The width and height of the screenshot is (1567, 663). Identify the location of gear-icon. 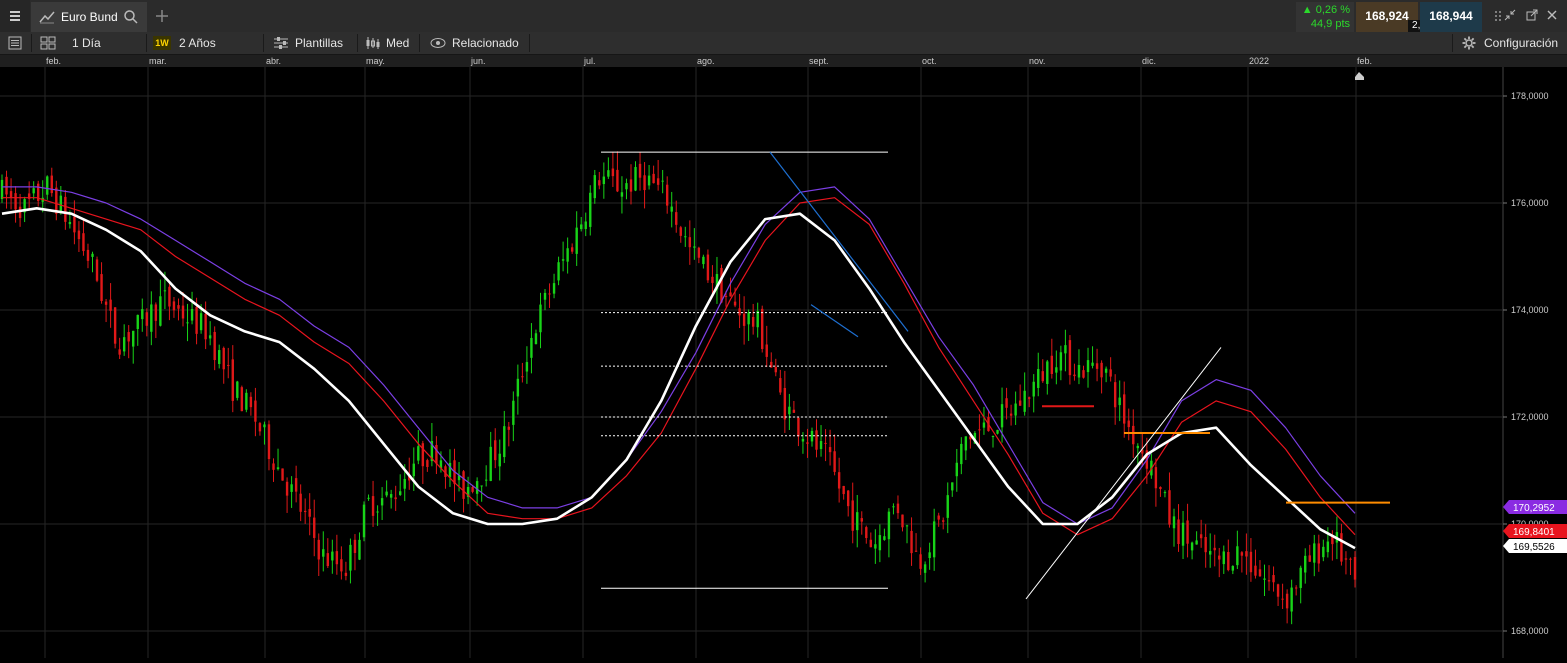
(1469, 43).